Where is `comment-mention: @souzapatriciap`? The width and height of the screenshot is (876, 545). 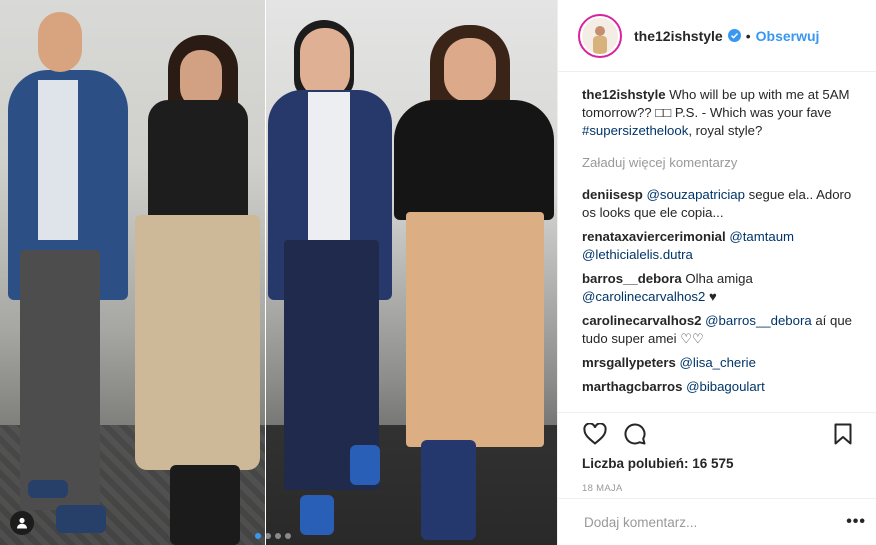
comment-mention: @souzapatriciap is located at coordinates (696, 194).